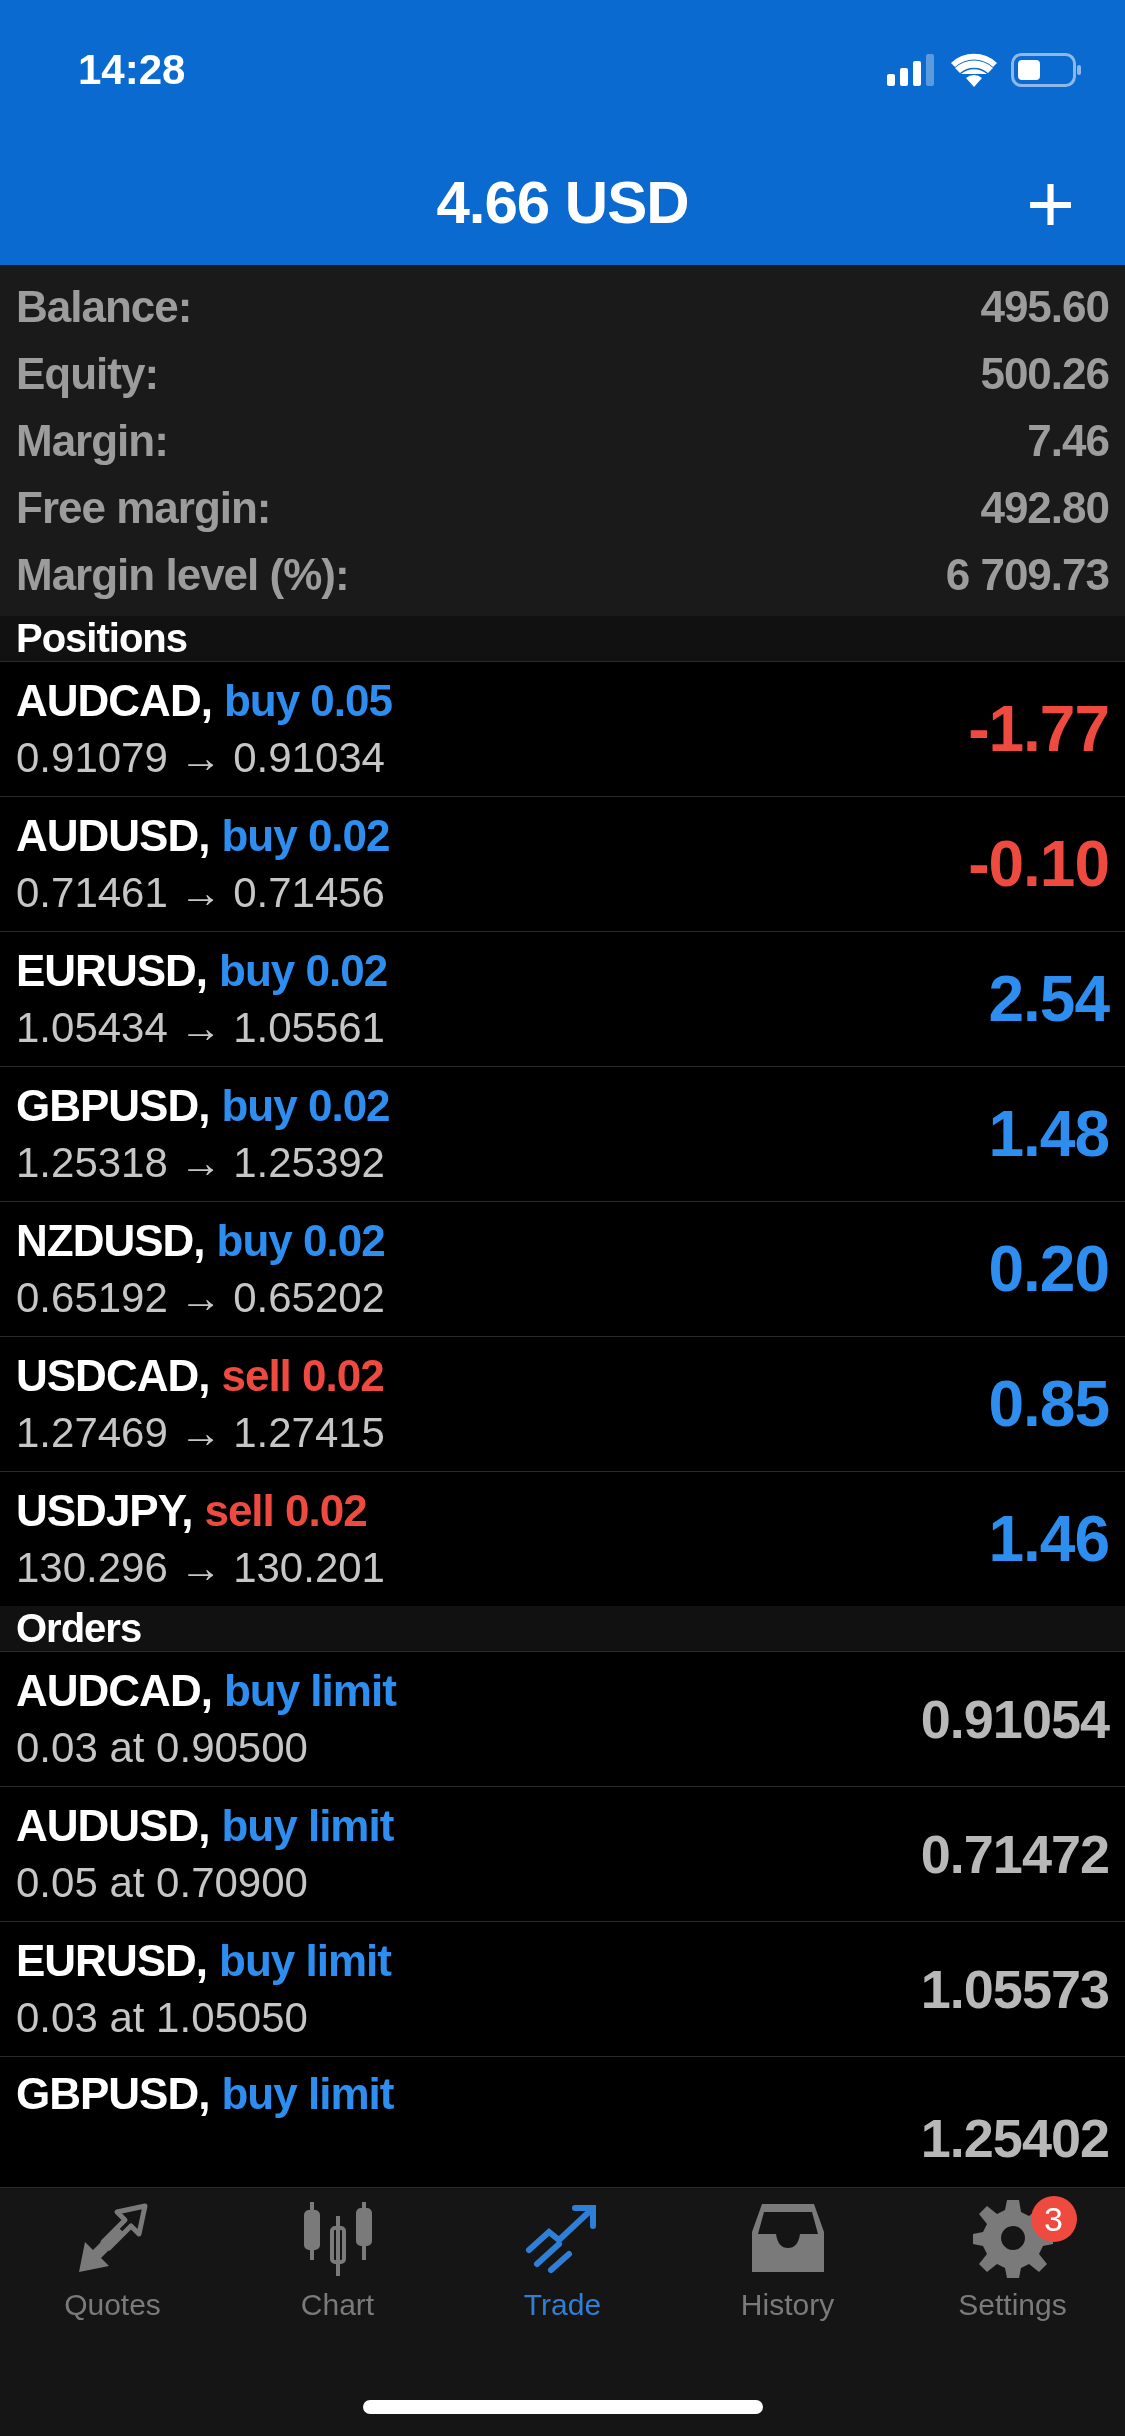 This screenshot has width=1125, height=2436. What do you see at coordinates (1044, 373) in the screenshot?
I see `summary-value: 500.26` at bounding box center [1044, 373].